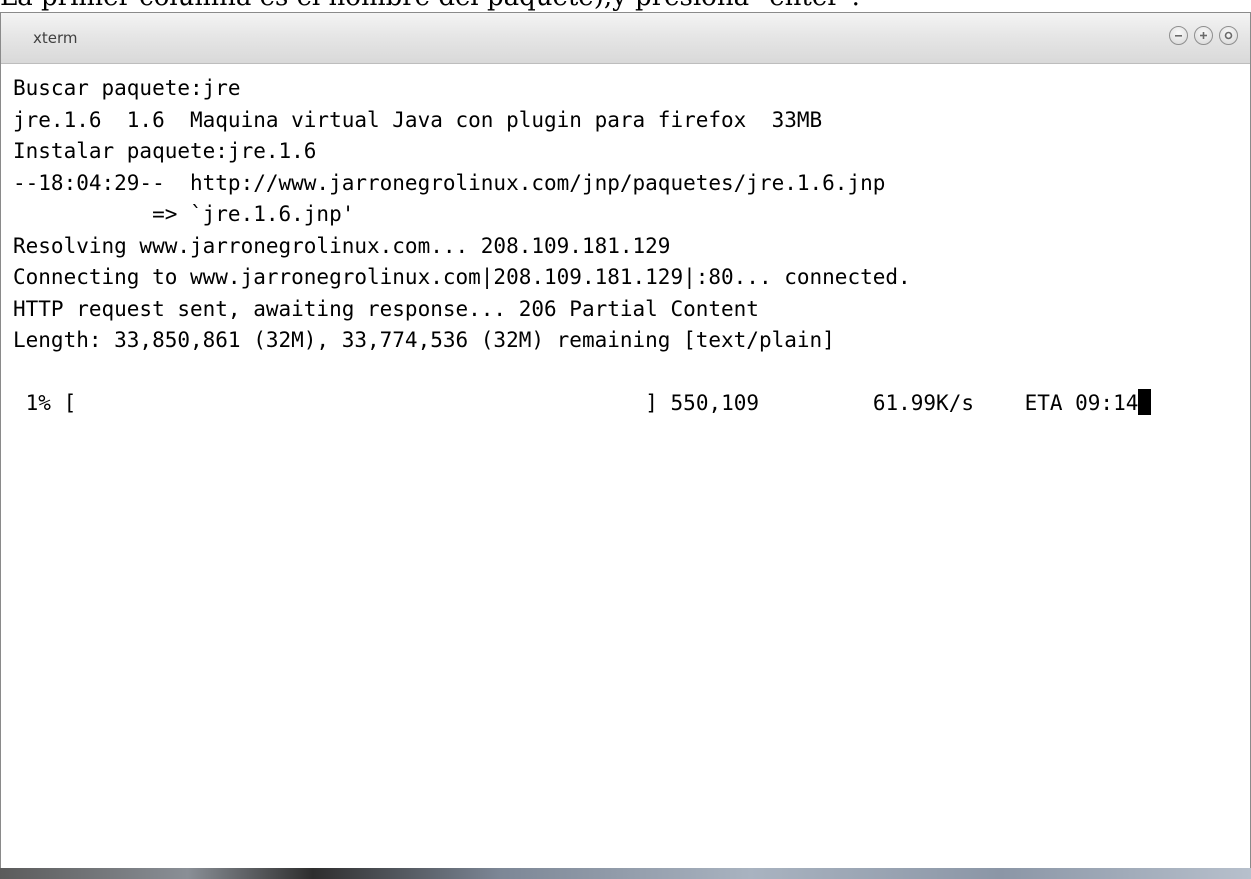  I want to click on desktop-background, so click(625, 873).